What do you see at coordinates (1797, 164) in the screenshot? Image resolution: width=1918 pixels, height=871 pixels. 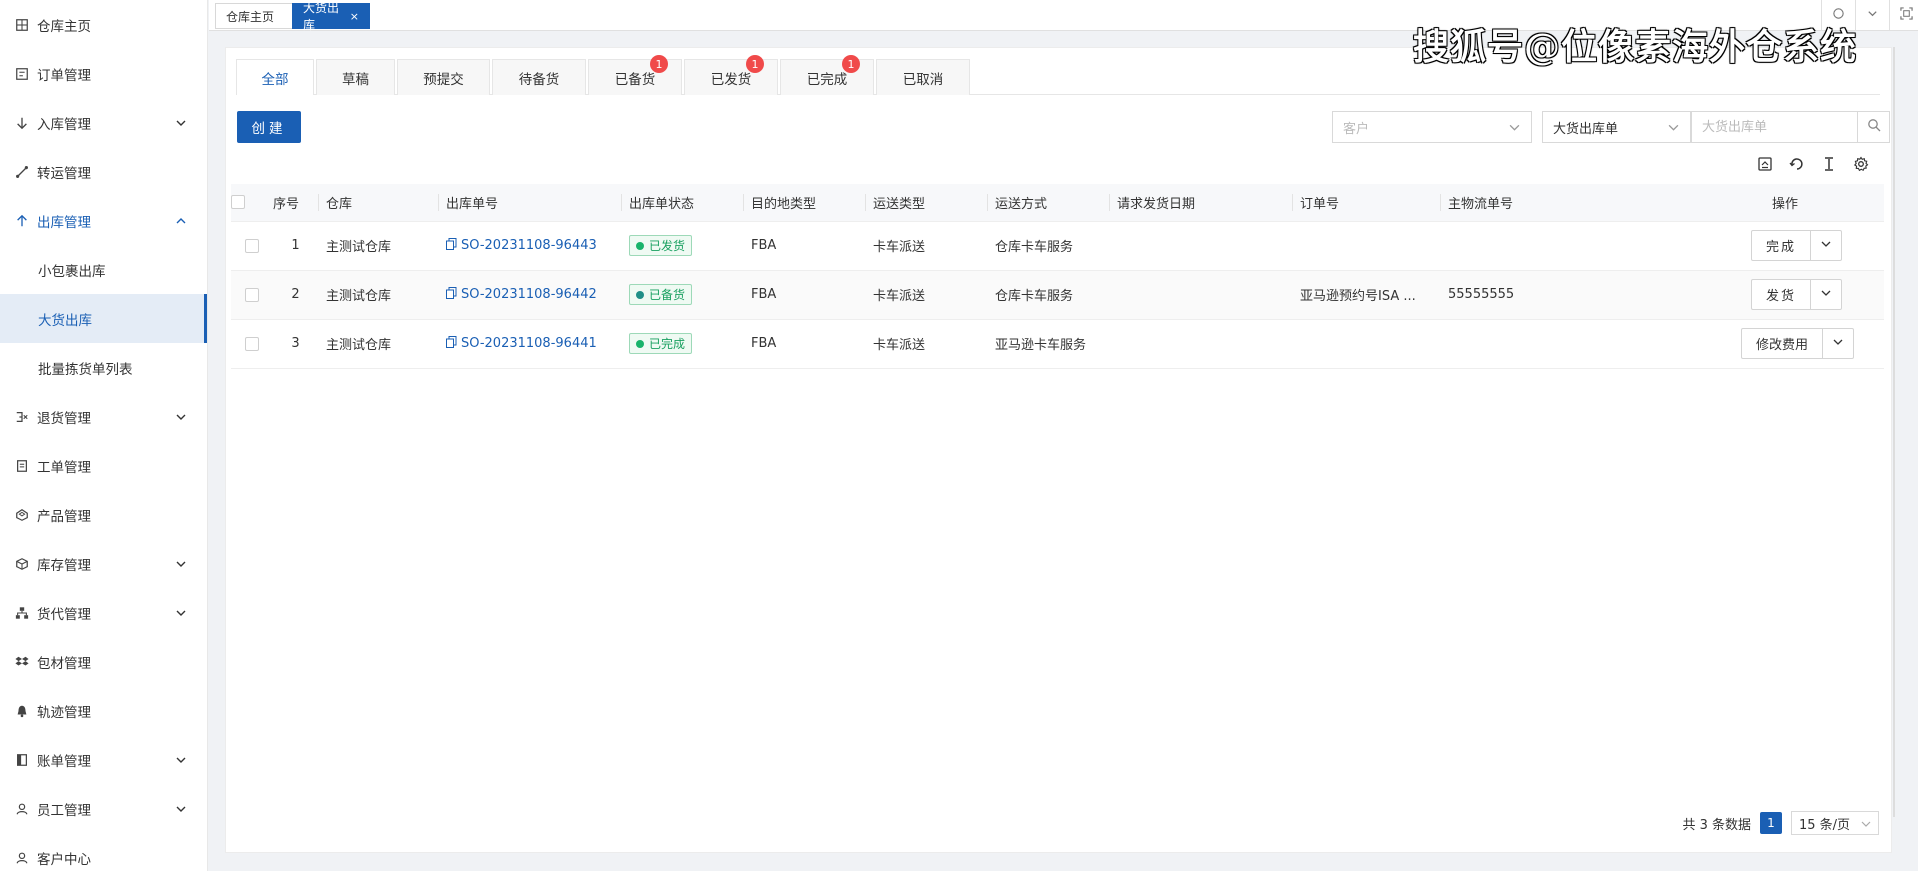 I see `refresh-icon` at bounding box center [1797, 164].